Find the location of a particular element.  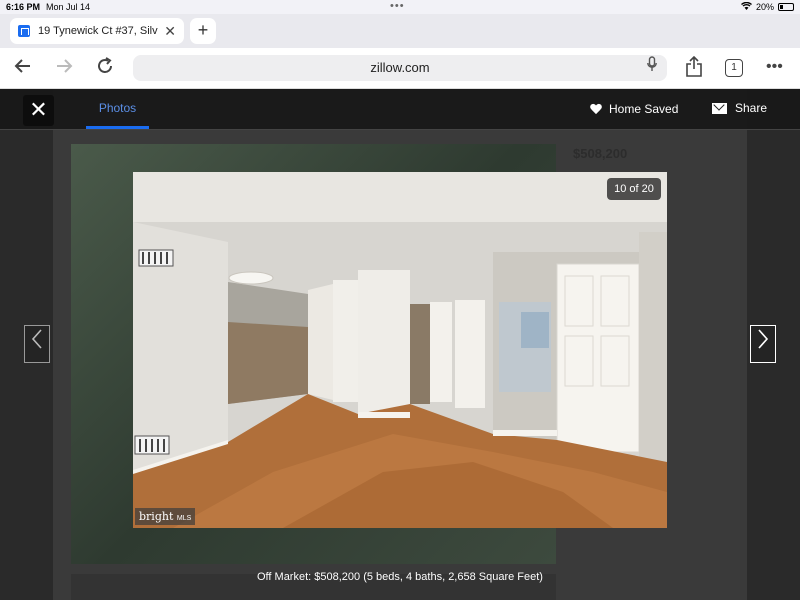

close-icon: ✕ is located at coordinates (38, 109).